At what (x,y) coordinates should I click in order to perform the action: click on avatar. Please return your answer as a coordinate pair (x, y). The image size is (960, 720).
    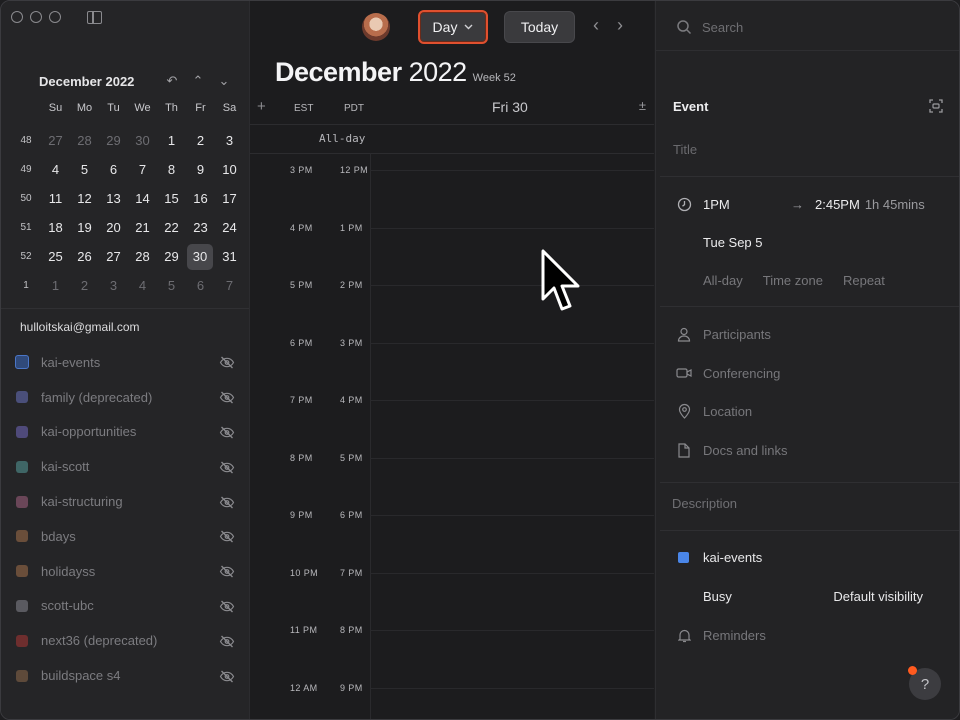
    Looking at the image, I should click on (376, 27).